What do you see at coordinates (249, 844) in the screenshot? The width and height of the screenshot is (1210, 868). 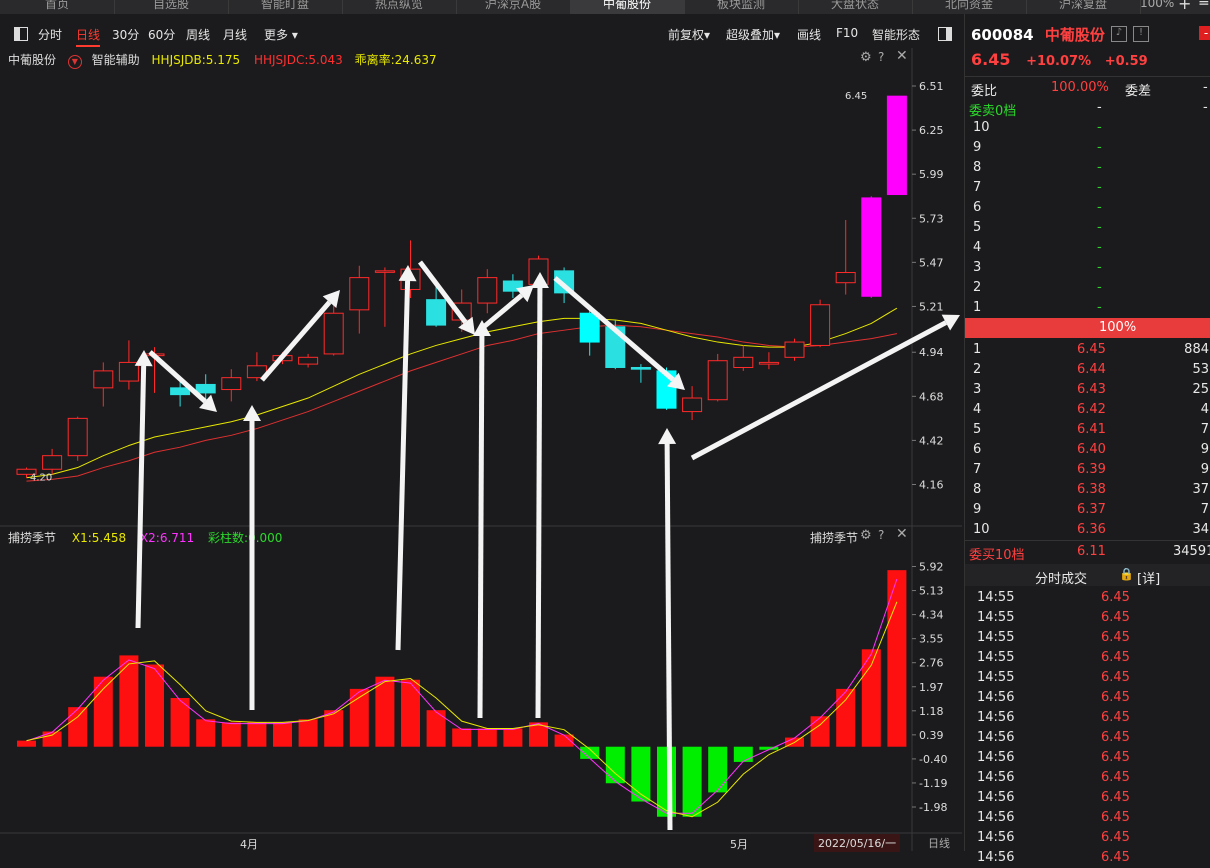 I see `x-tick-apr: 4月` at bounding box center [249, 844].